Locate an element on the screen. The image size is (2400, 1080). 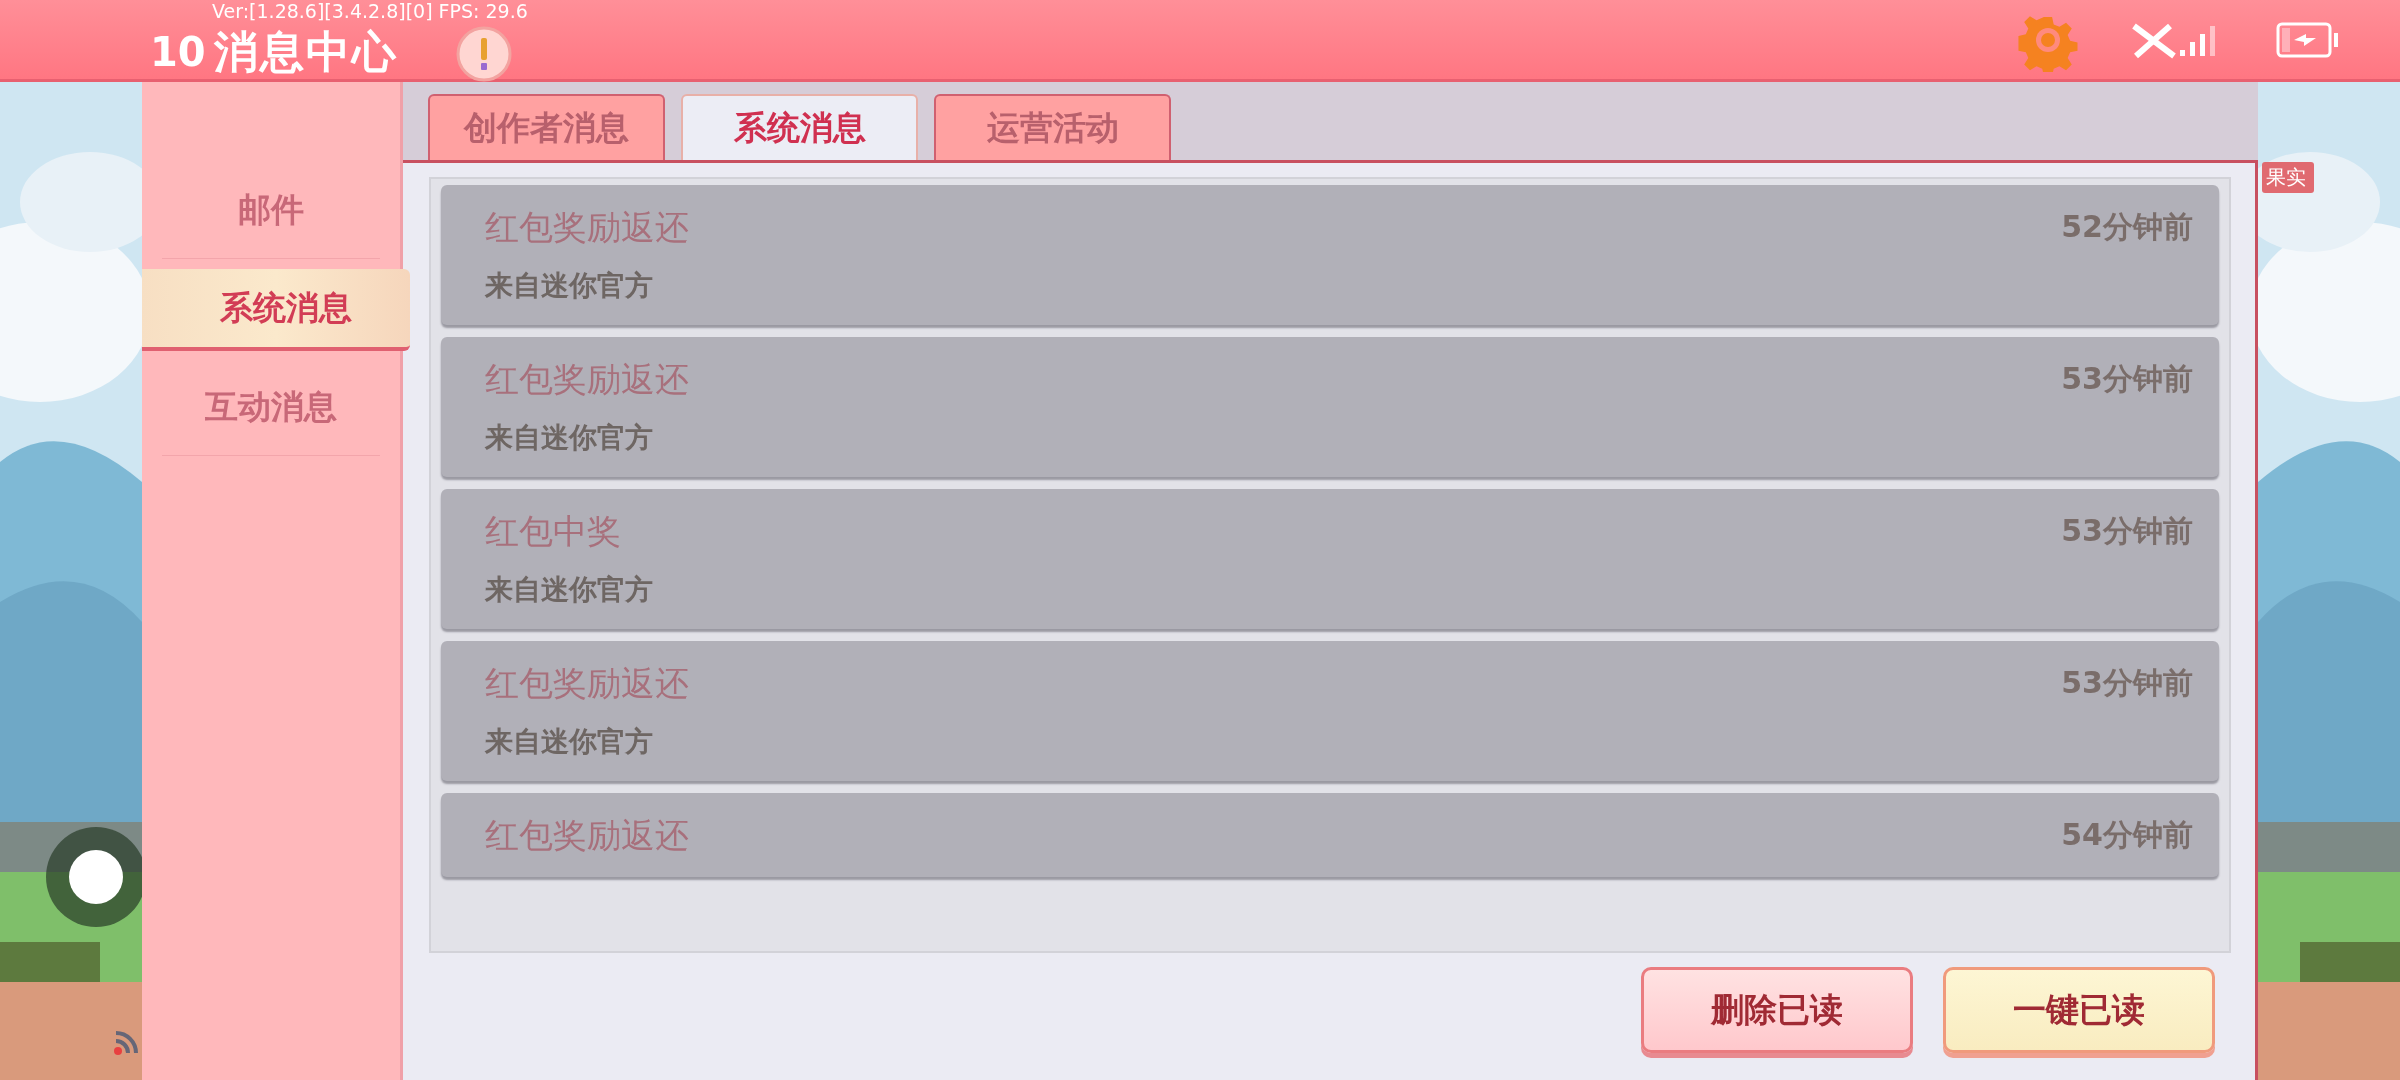
scene-label: 果实 is located at coordinates (2288, 177).